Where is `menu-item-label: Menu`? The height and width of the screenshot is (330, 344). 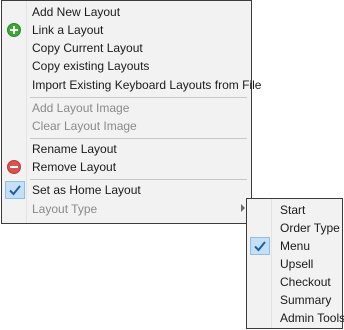 menu-item-label: Menu is located at coordinates (295, 246).